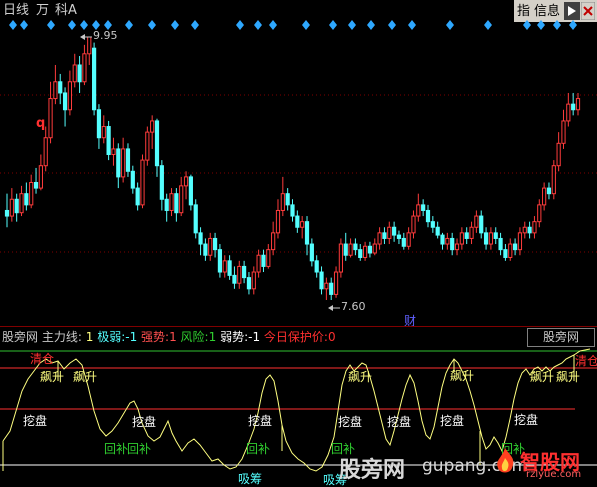 This screenshot has width=597, height=487. I want to click on tag-qingcang-2: 清仓, so click(586, 361).